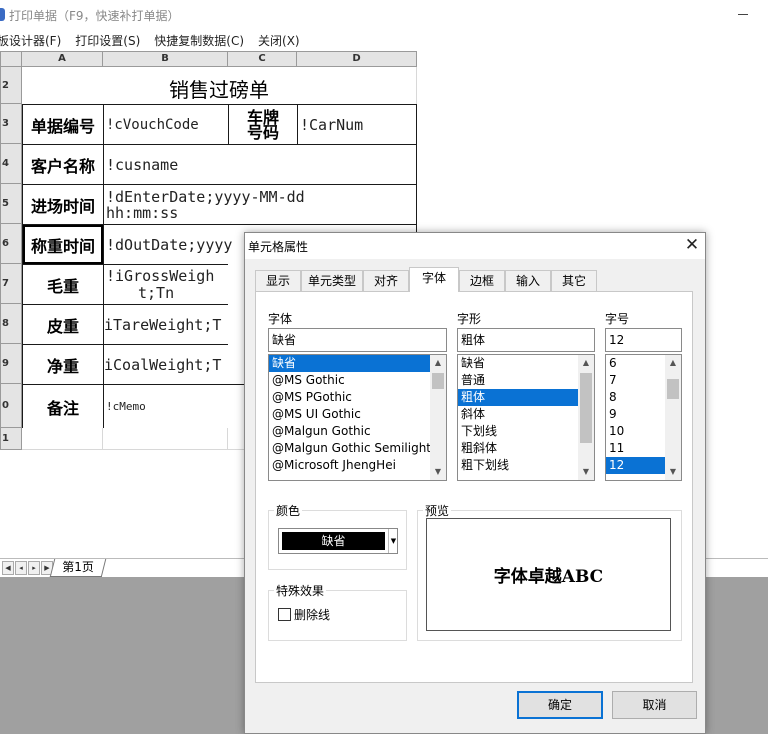  Describe the element at coordinates (560, 705) in the screenshot. I see `ok-button: 确定` at that location.